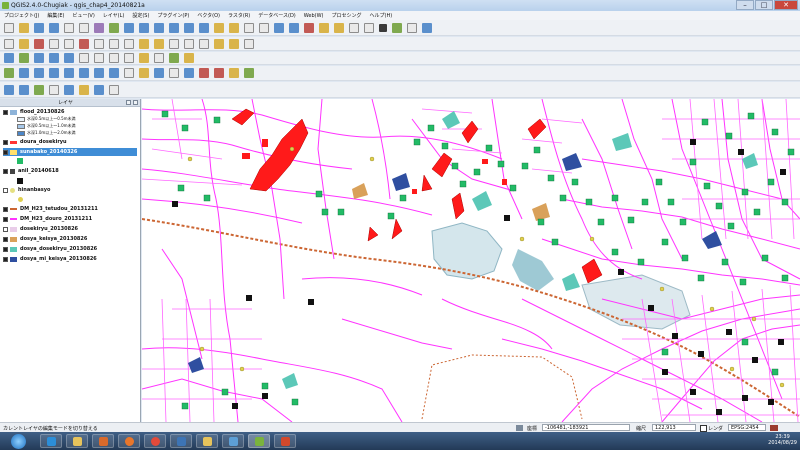  Describe the element at coordinates (347, 15) in the screenshot. I see `menu-processing: プロセシング` at that location.